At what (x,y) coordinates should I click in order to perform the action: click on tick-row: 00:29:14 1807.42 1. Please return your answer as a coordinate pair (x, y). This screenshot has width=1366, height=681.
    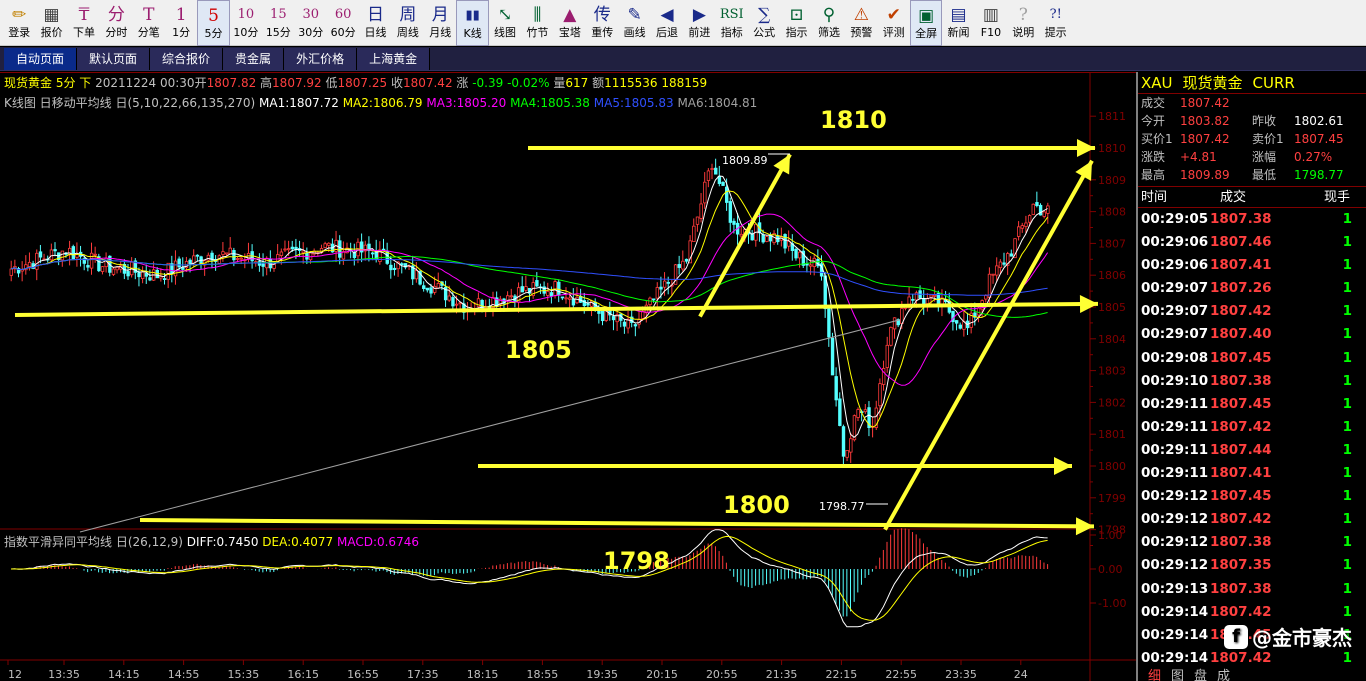
    Looking at the image, I should click on (1252, 612).